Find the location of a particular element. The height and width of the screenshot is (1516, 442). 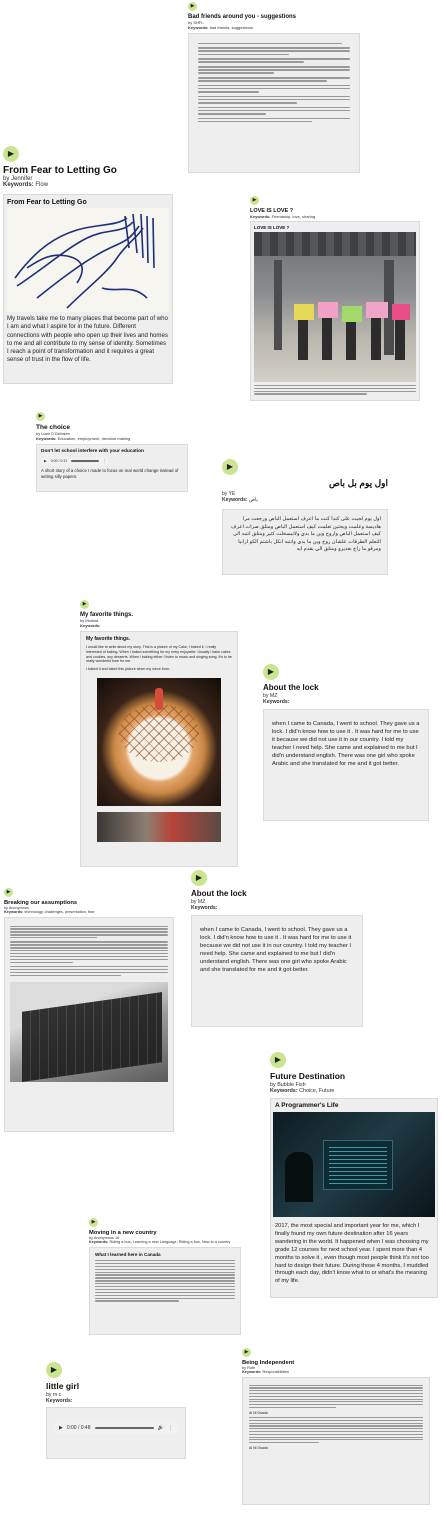

audio-time: 0:00 / 0:31 is located at coordinates (59, 461).